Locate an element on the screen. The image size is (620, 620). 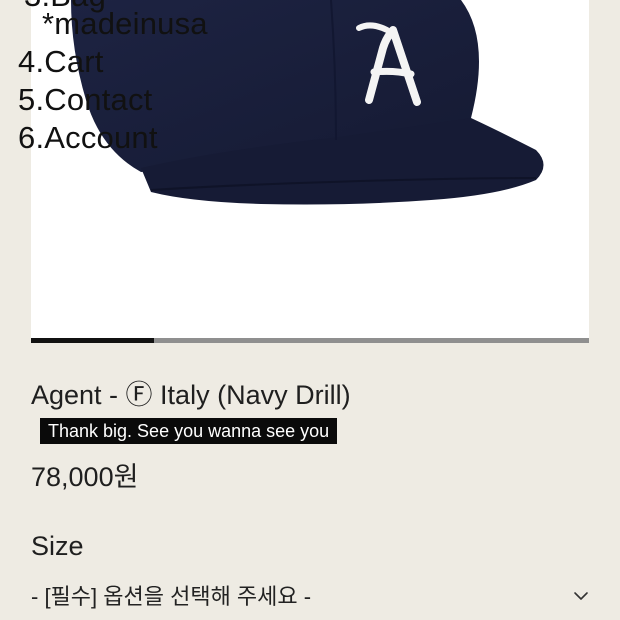
size-select-value: - [필수] 옵션을 선택해 주세요 - is located at coordinates (171, 596).